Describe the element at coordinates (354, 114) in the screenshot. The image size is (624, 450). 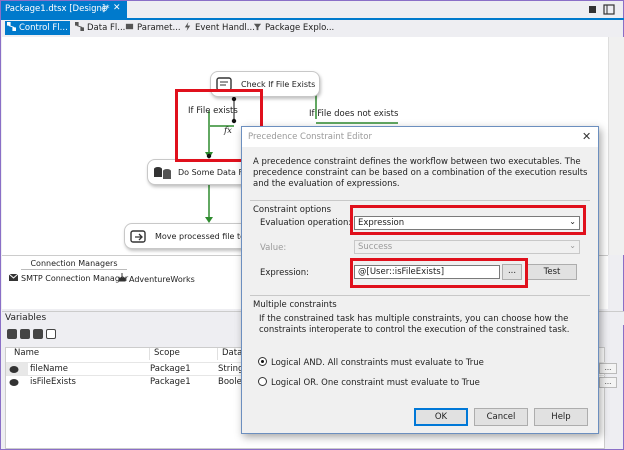
I see `constraint-label-file-not-exists: If File does not exists` at that location.